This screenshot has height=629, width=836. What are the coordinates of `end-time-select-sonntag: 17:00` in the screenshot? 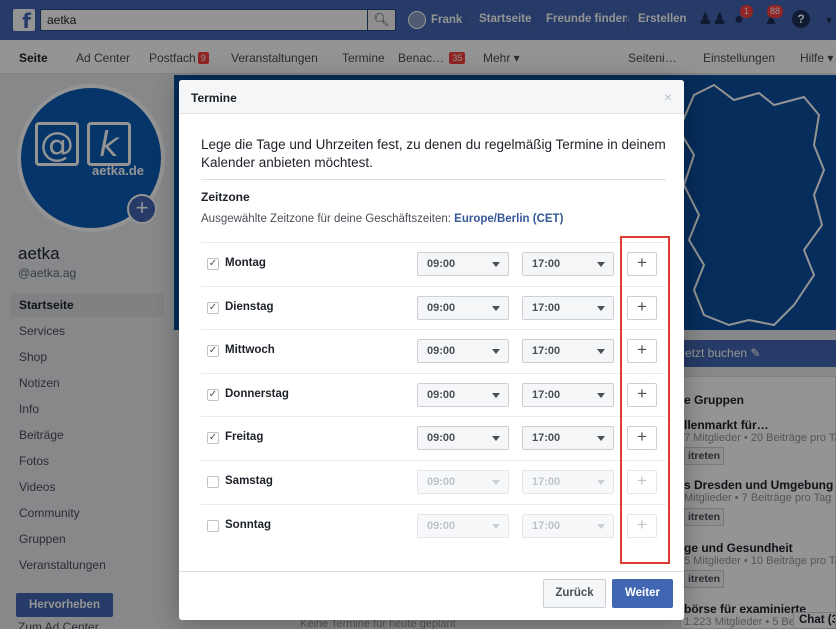 It's located at (568, 525).